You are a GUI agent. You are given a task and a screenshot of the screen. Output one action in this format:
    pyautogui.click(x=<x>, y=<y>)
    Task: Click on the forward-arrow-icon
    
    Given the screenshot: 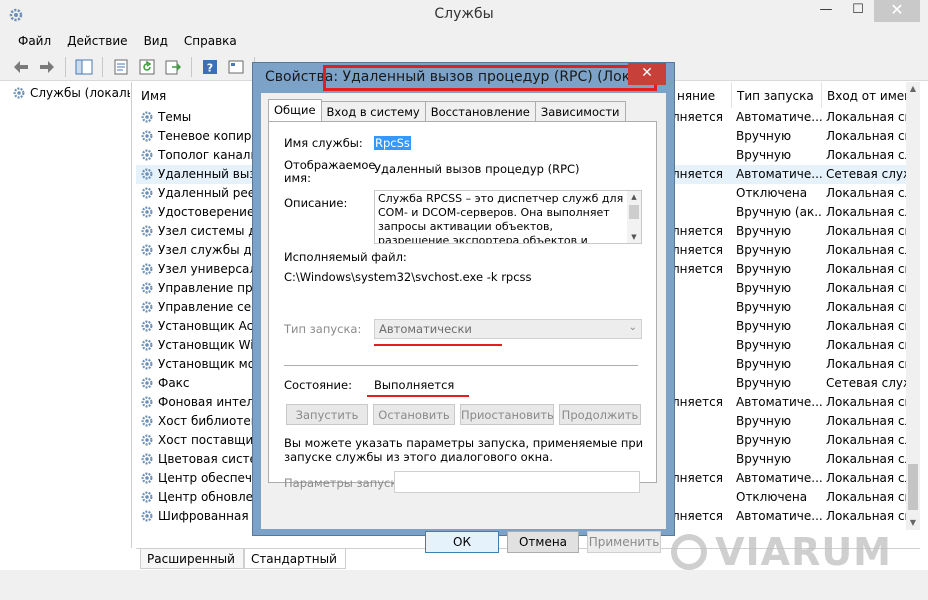 What is the action you would take?
    pyautogui.click(x=47, y=67)
    